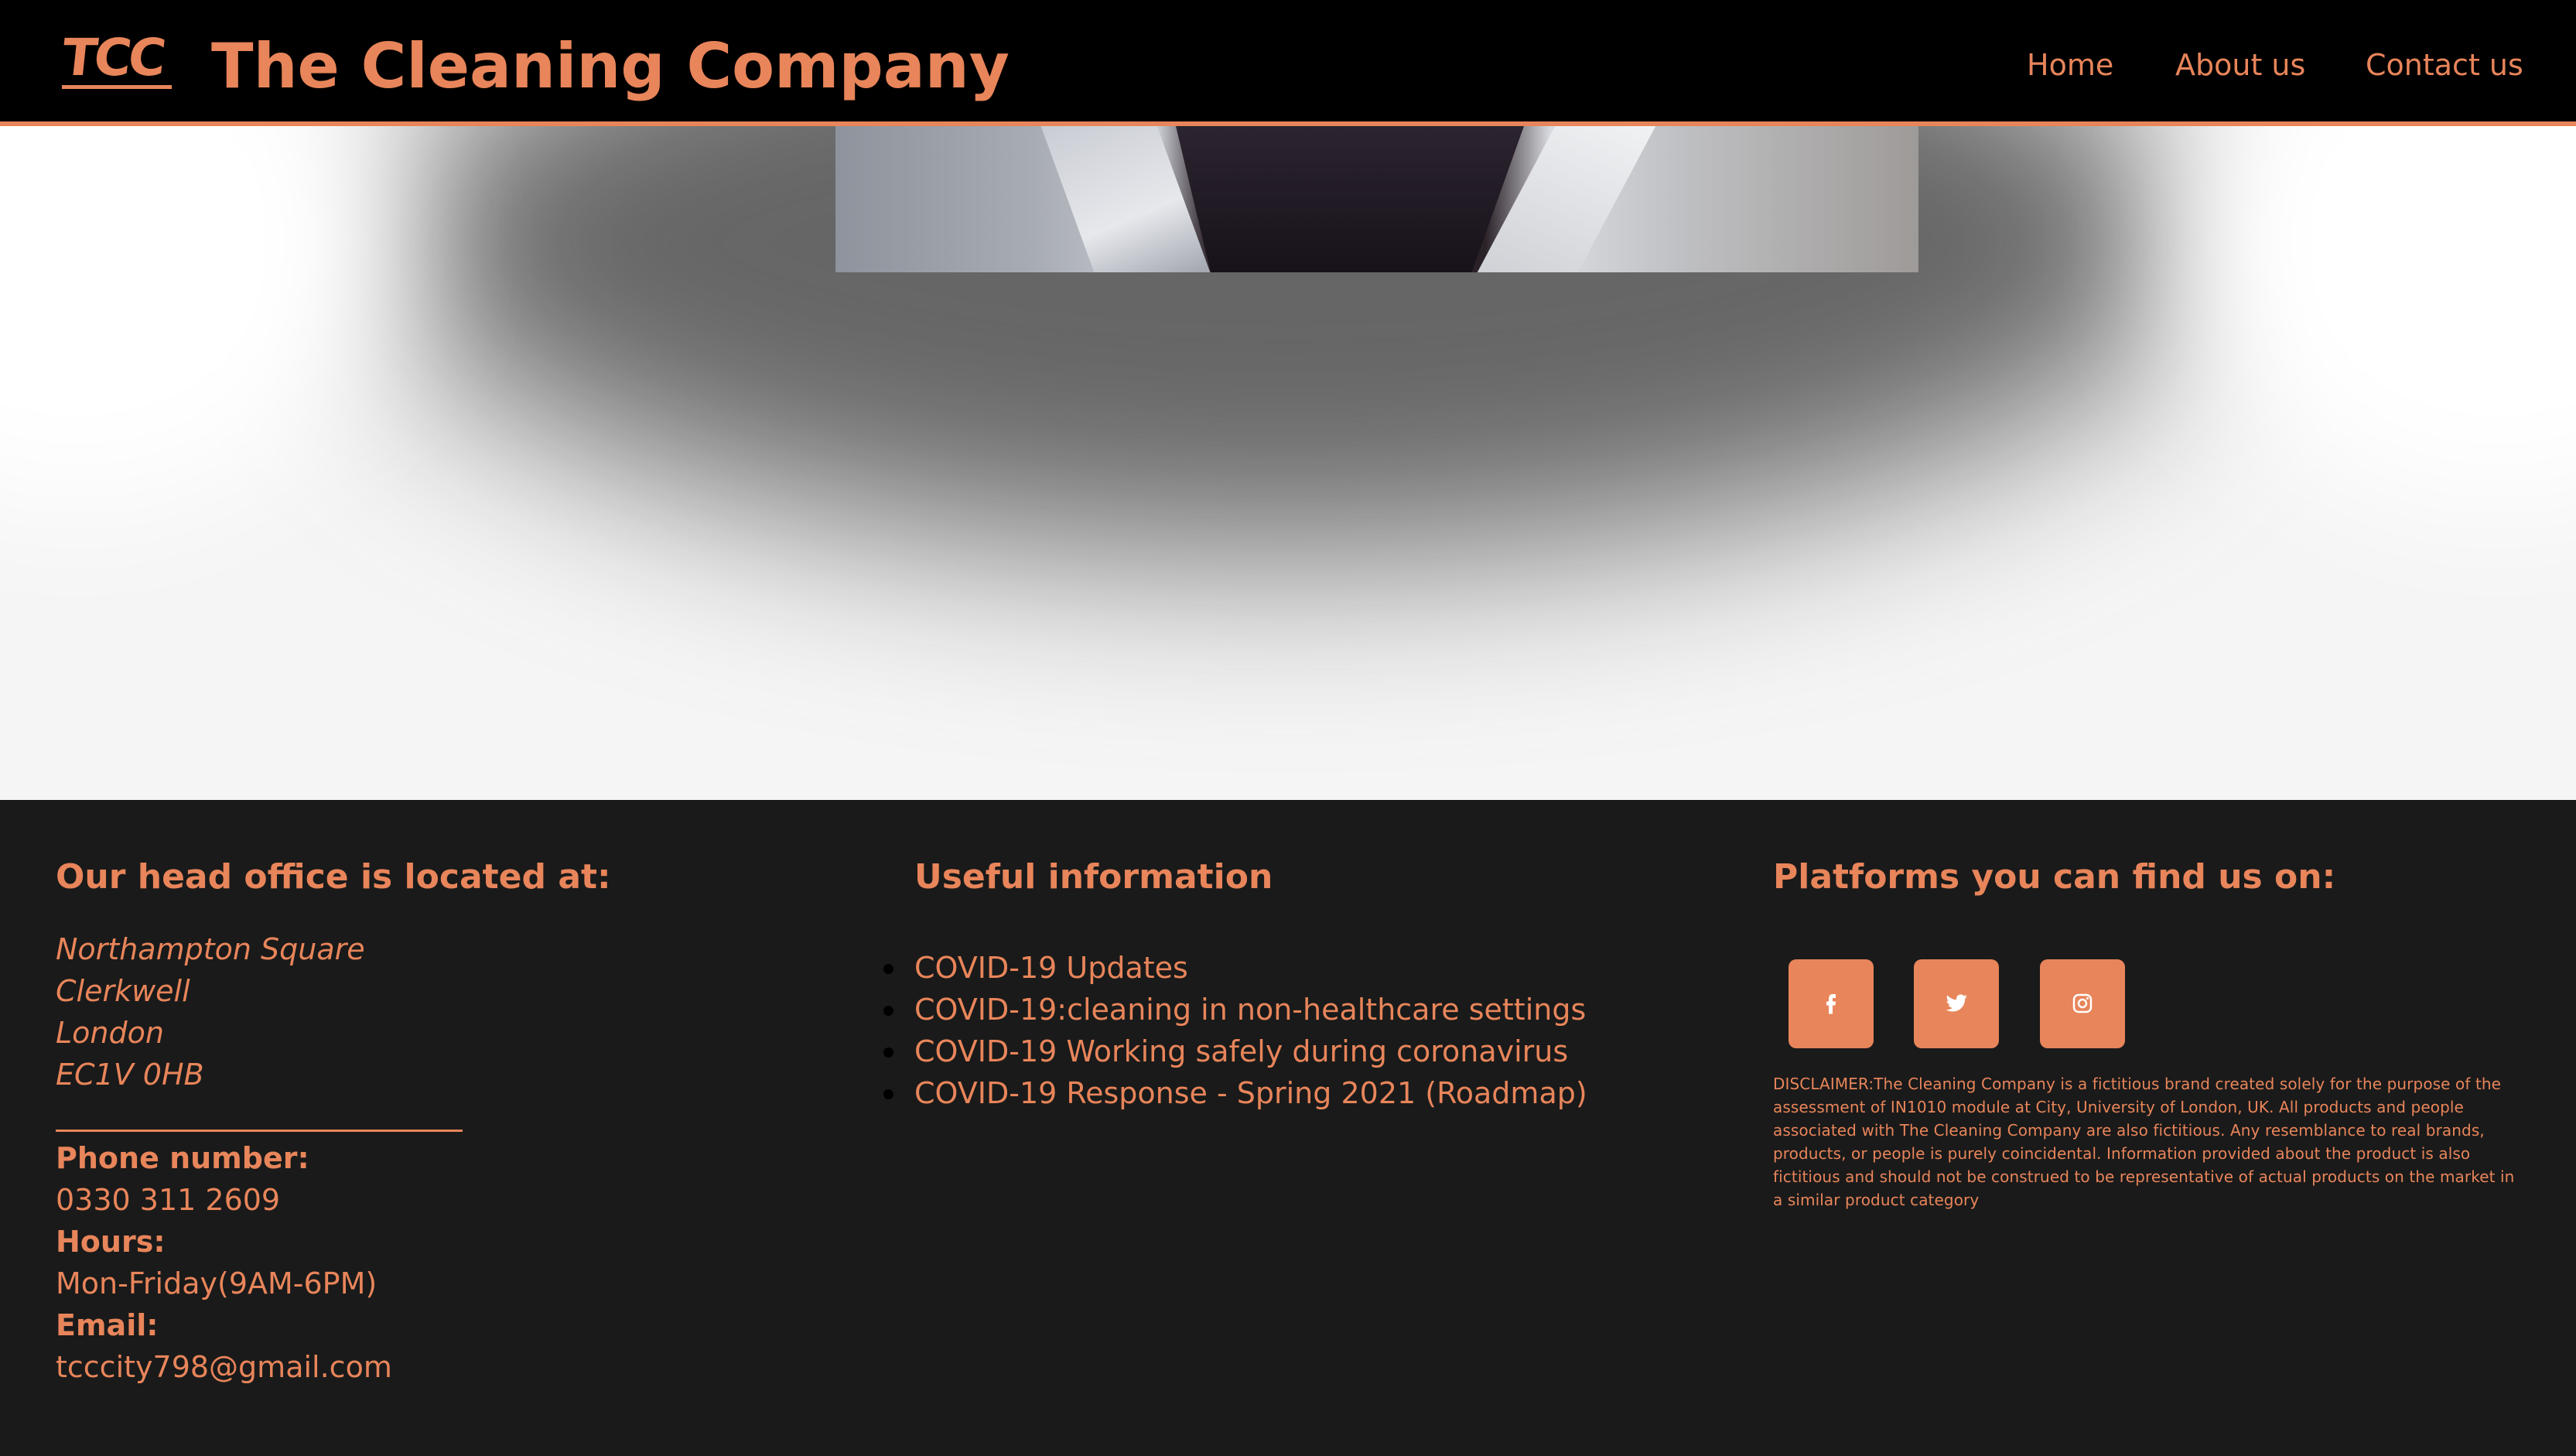 The height and width of the screenshot is (1456, 2576). What do you see at coordinates (333, 877) in the screenshot?
I see `office-heading: Our head office is located at:` at bounding box center [333, 877].